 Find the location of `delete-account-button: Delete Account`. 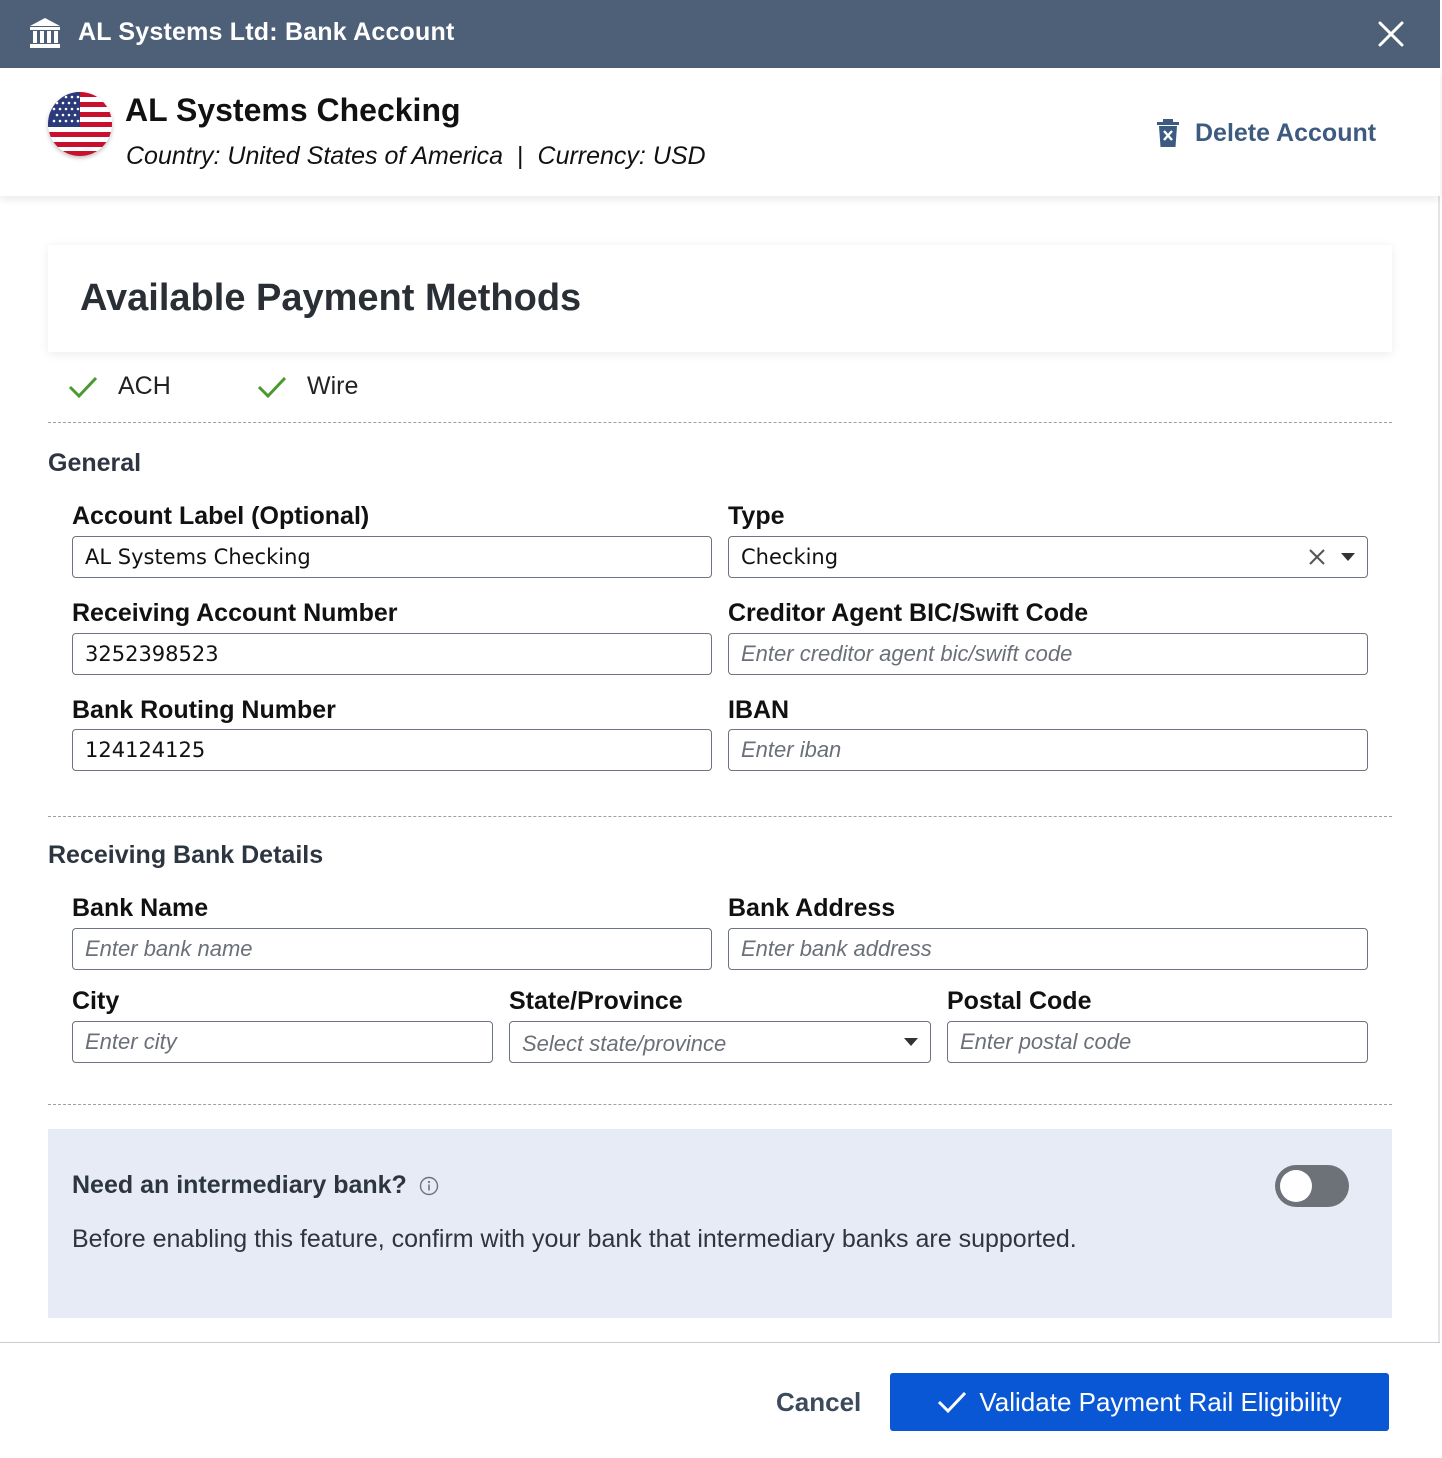

delete-account-button: Delete Account is located at coordinates (1265, 133).